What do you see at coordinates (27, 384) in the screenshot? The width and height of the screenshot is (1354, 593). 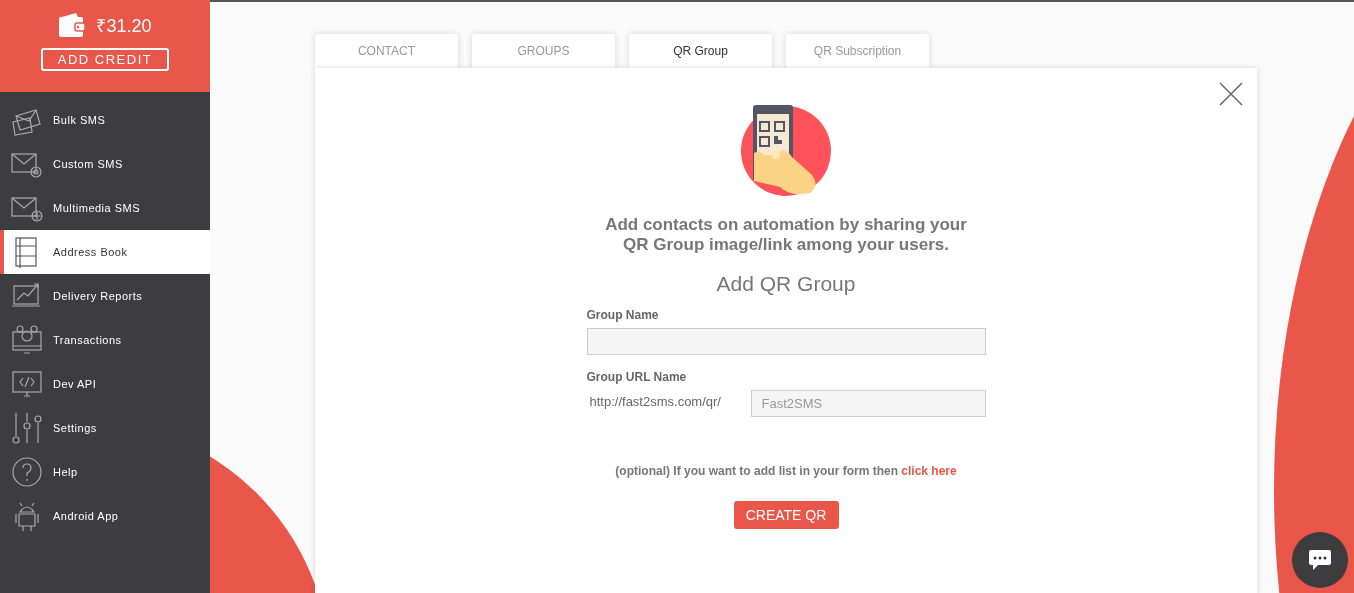 I see `monitor-code-icon` at bounding box center [27, 384].